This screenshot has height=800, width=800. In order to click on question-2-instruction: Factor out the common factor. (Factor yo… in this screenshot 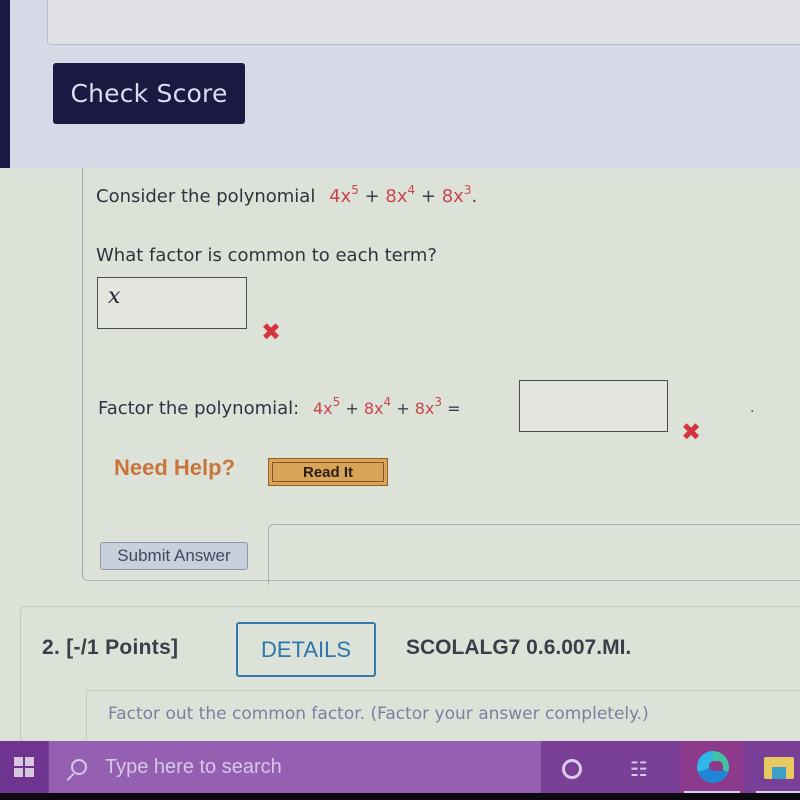, I will do `click(378, 714)`.